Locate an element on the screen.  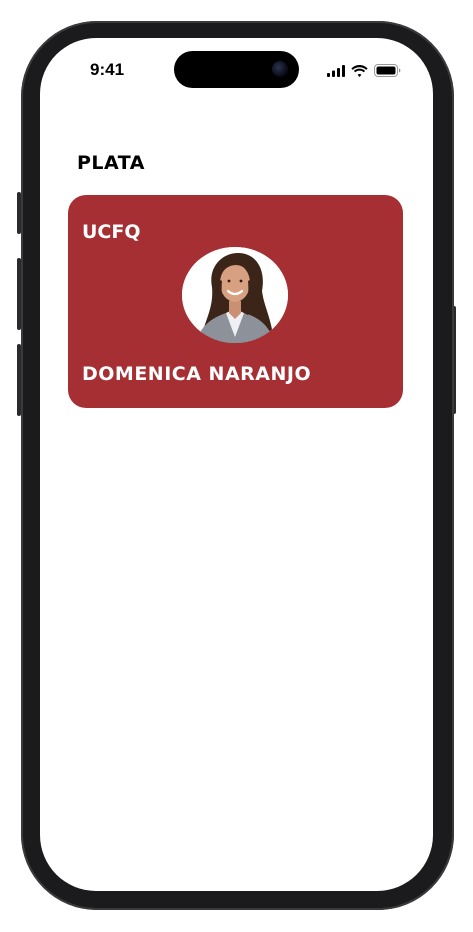
status-time: 9:41 is located at coordinates (107, 70).